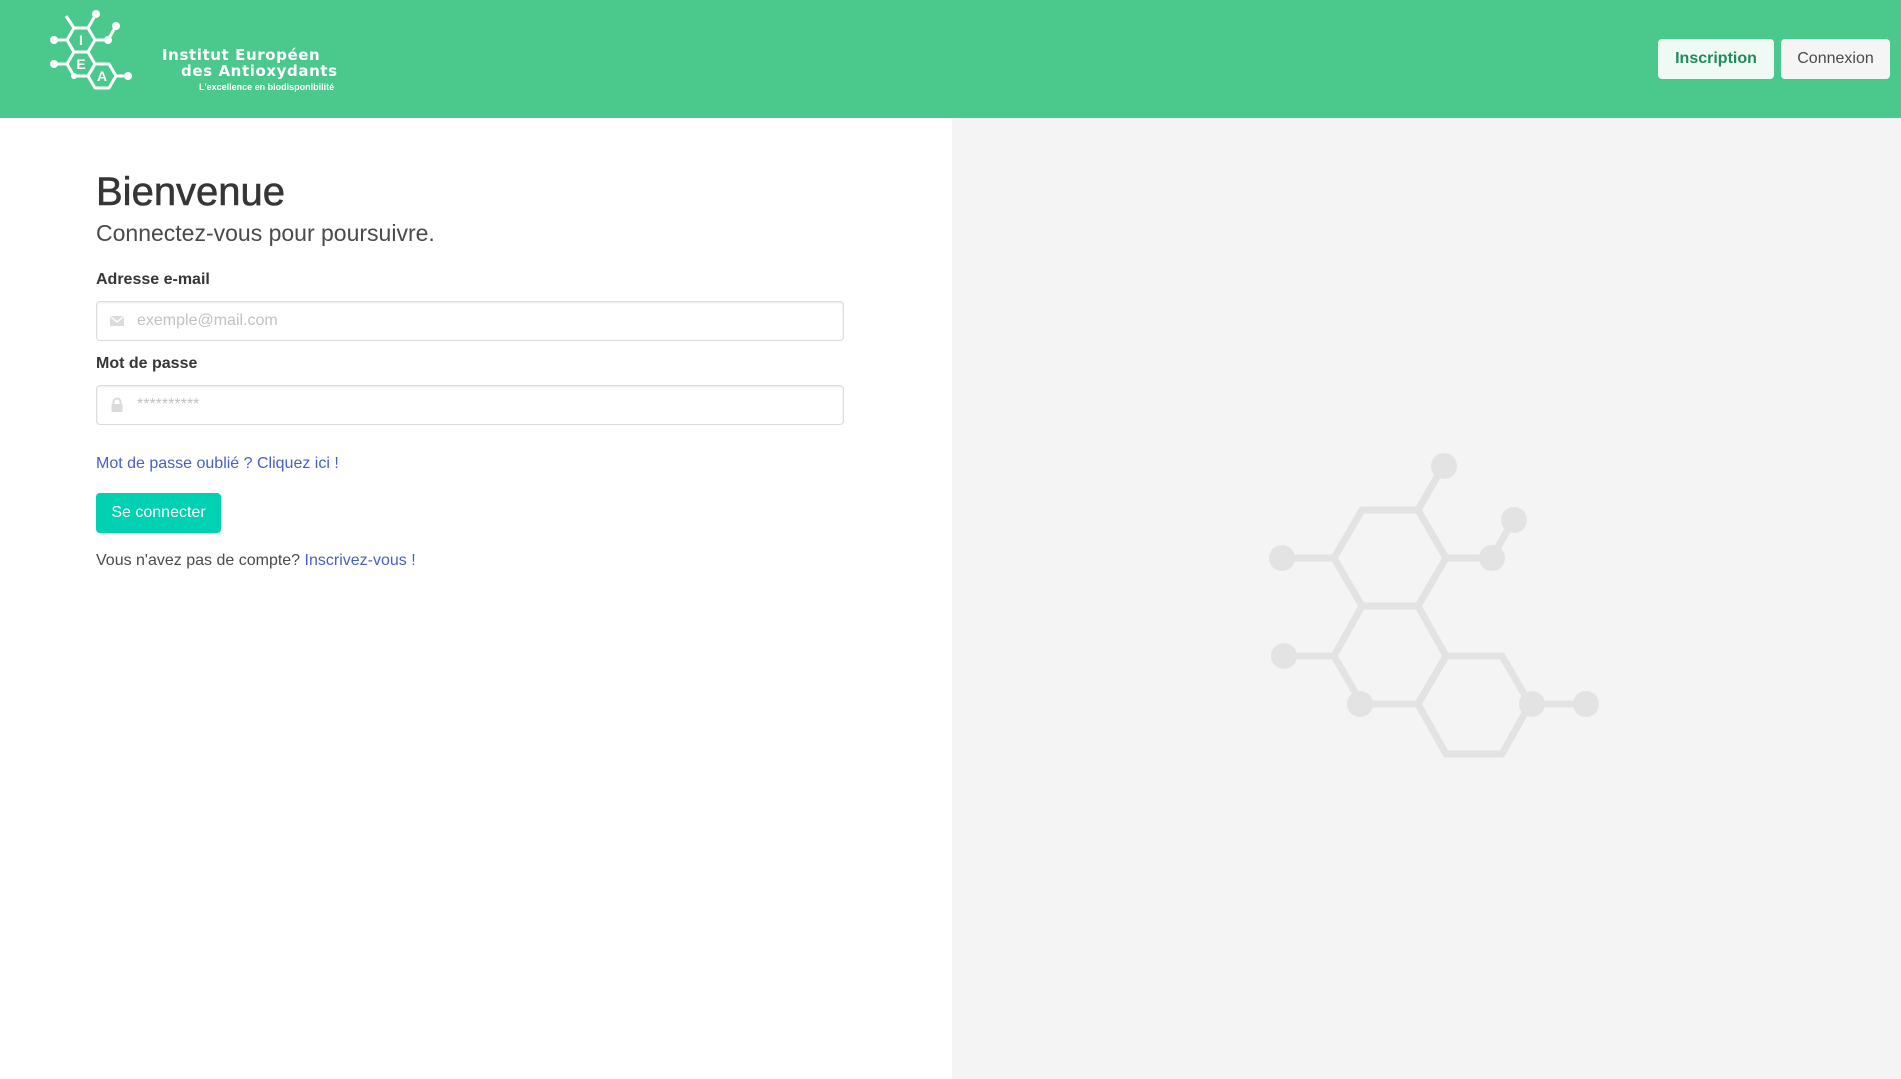  Describe the element at coordinates (91, 50) in the screenshot. I see `molecule-logo-icon: I E A` at that location.